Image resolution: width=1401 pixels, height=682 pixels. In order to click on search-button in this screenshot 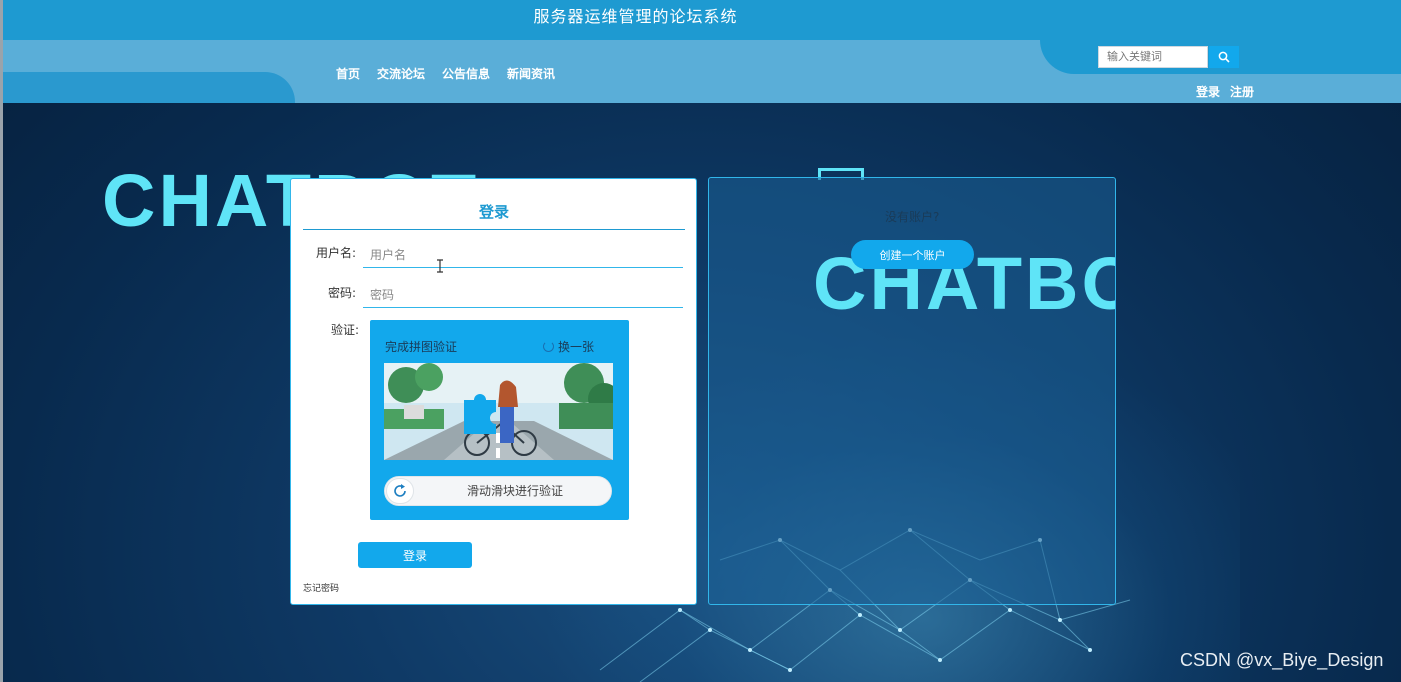, I will do `click(1224, 57)`.